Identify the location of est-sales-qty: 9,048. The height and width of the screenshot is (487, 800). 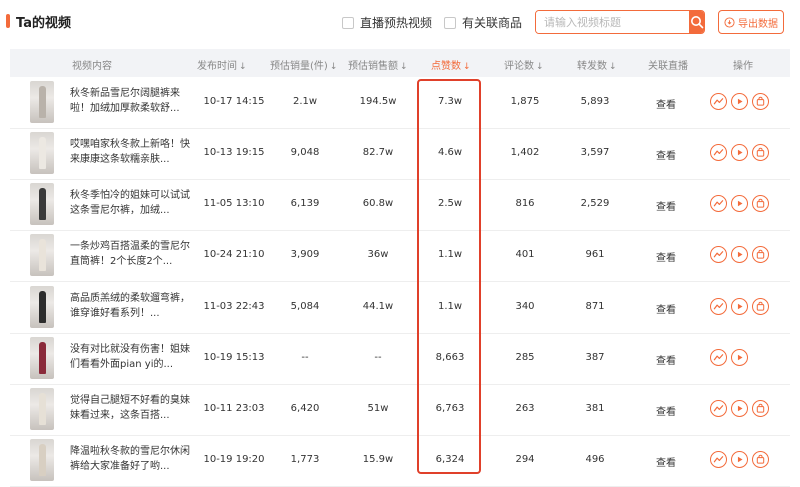
(305, 152).